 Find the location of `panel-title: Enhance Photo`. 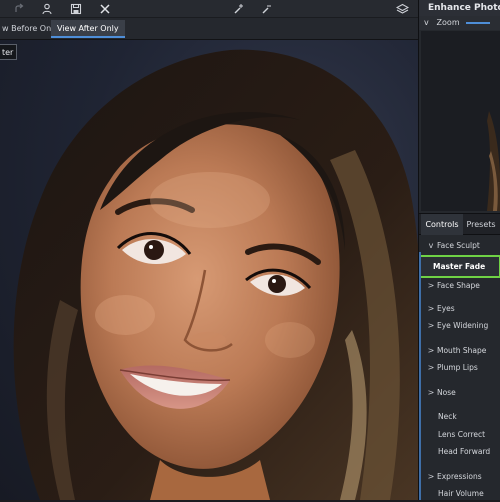

panel-title: Enhance Photo is located at coordinates (459, 8).